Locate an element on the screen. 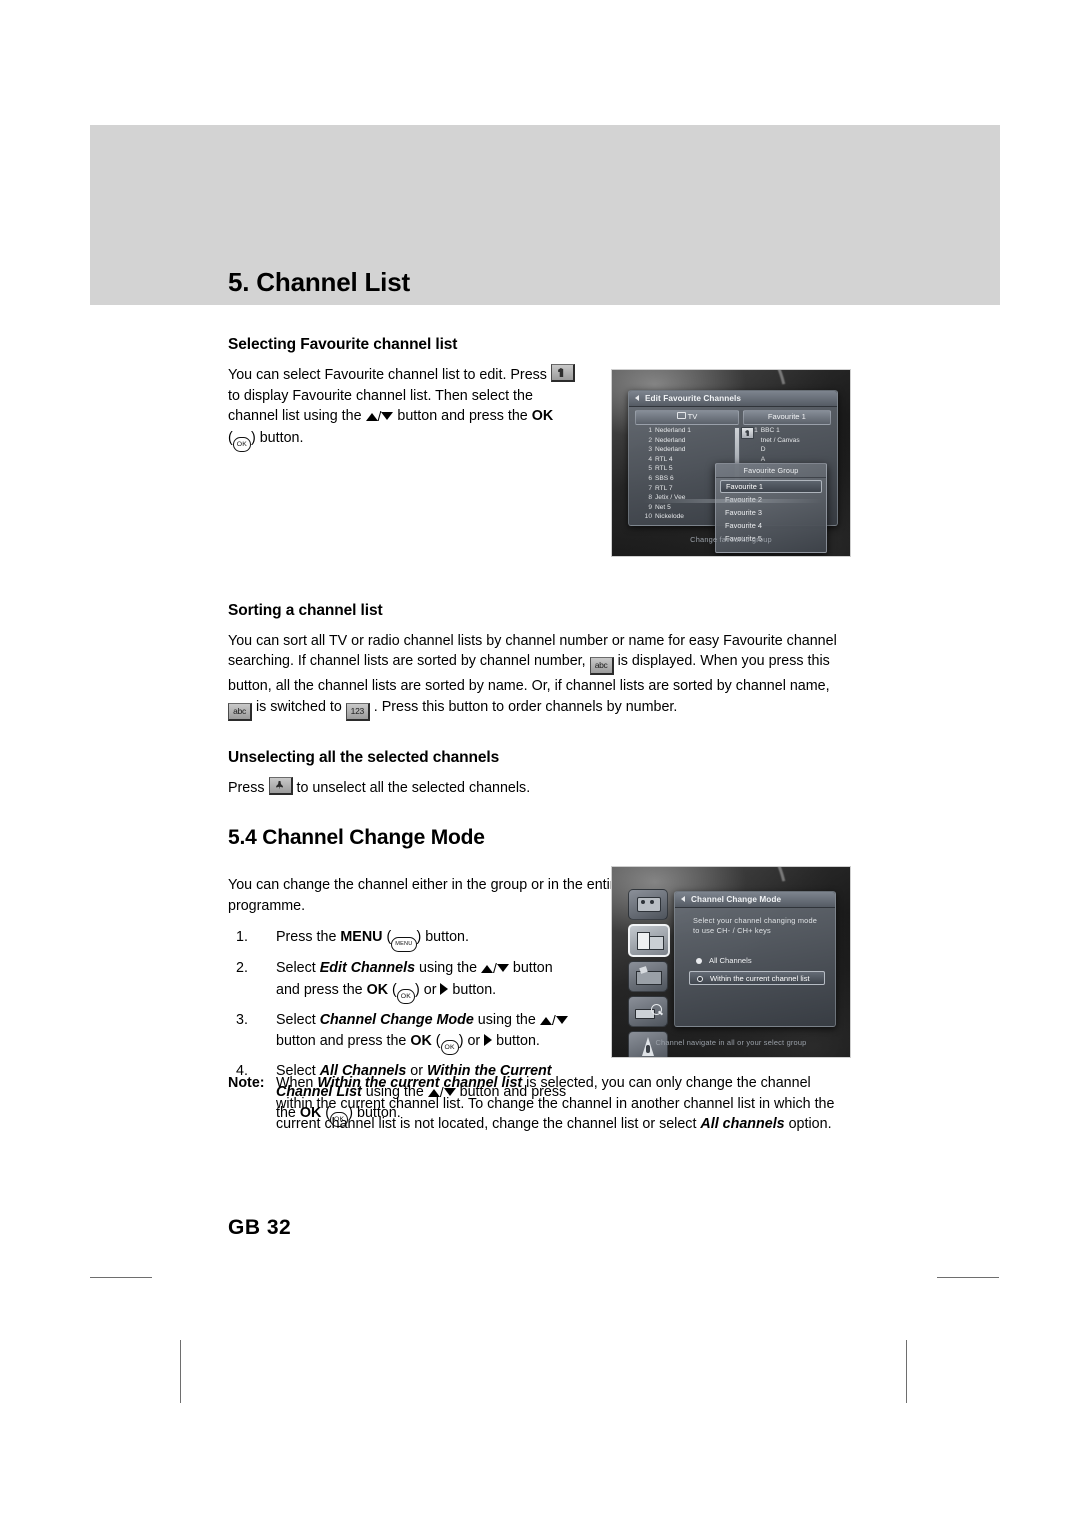 This screenshot has width=1080, height=1527. heading-sorting-a-channel-list: Sorting a channel list is located at coordinates (305, 610).